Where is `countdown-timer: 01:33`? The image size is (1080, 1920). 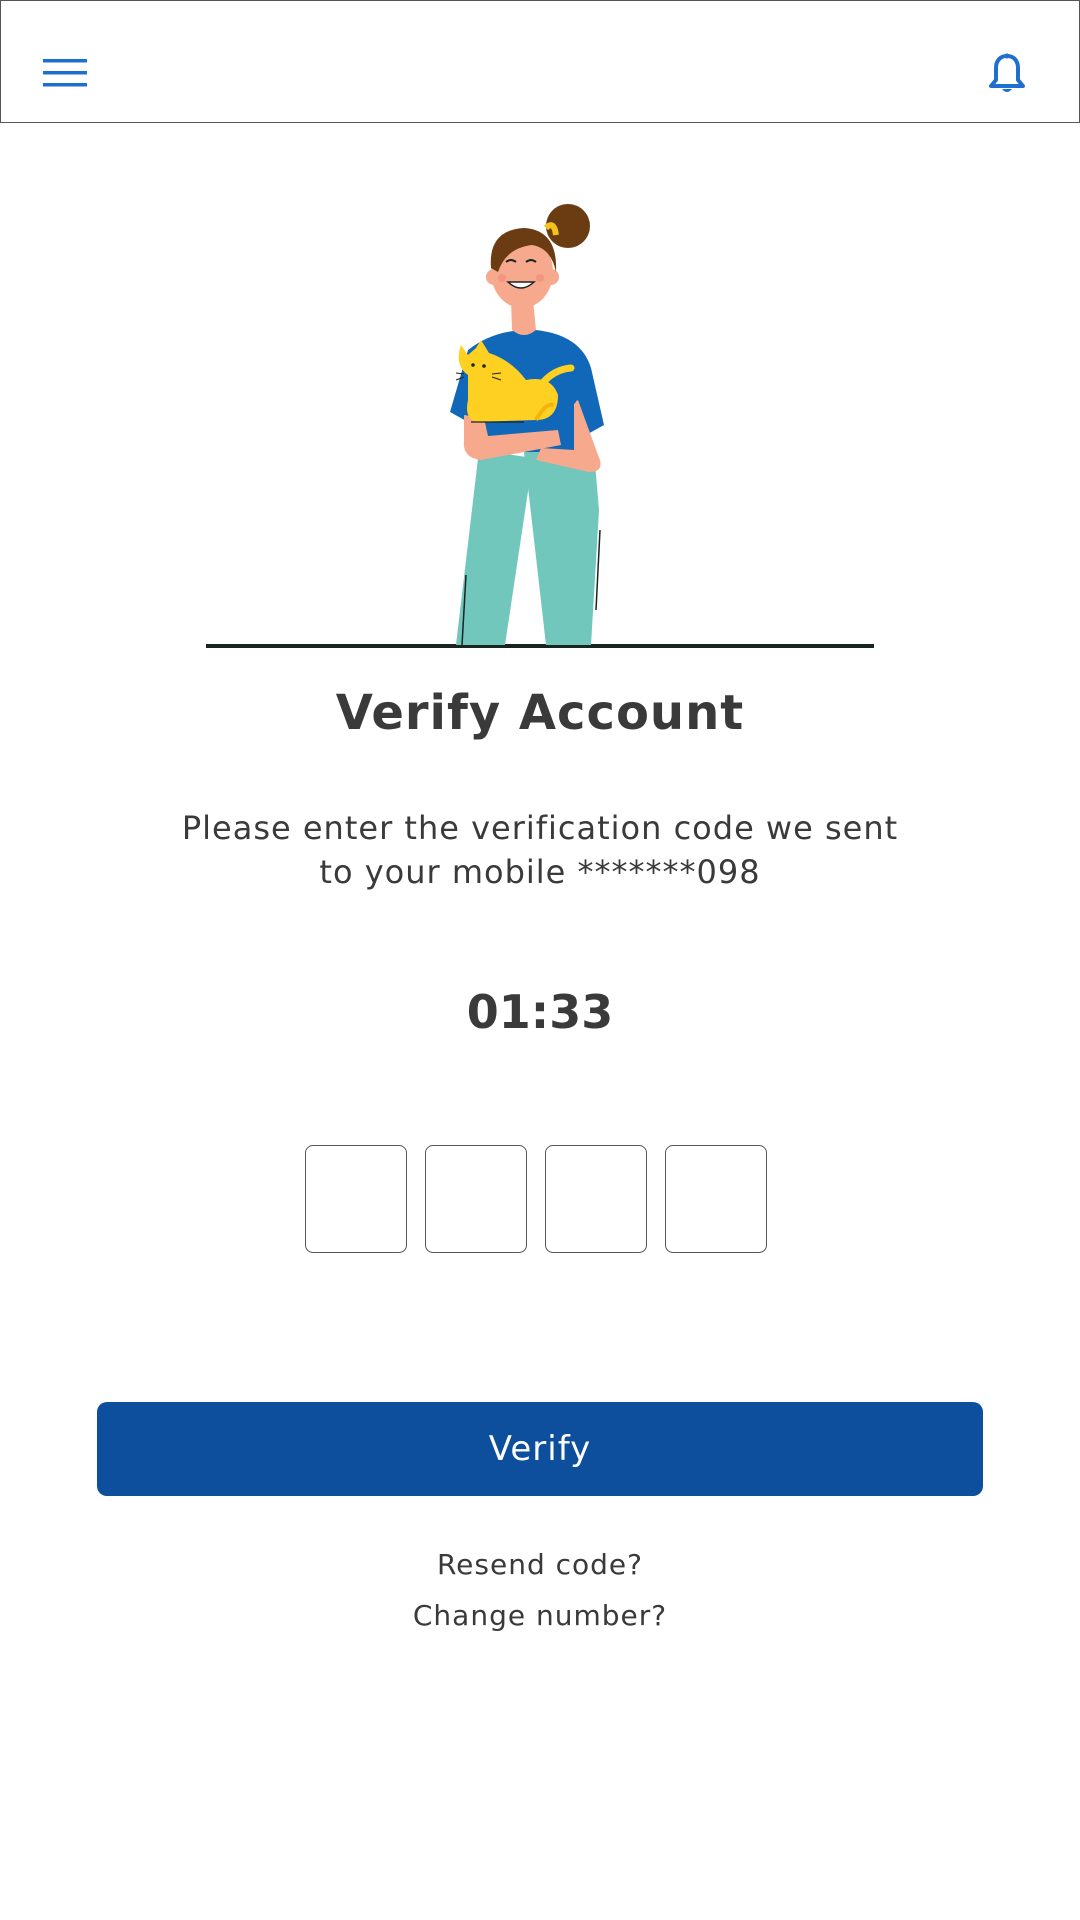
countdown-timer: 01:33 is located at coordinates (540, 1012).